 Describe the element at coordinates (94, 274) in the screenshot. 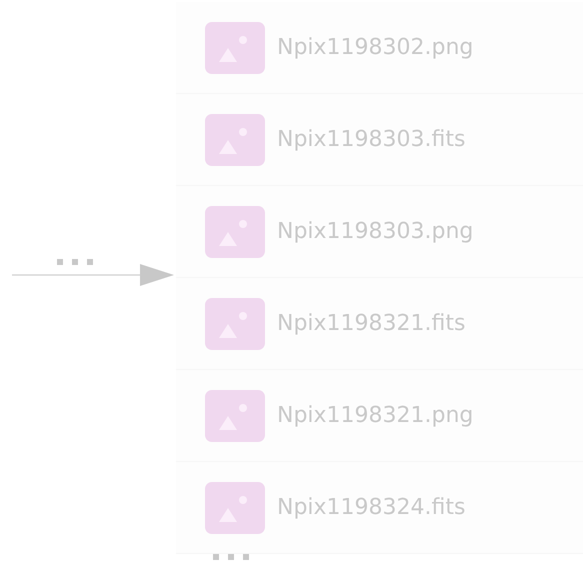

I see `arrow-icon` at that location.